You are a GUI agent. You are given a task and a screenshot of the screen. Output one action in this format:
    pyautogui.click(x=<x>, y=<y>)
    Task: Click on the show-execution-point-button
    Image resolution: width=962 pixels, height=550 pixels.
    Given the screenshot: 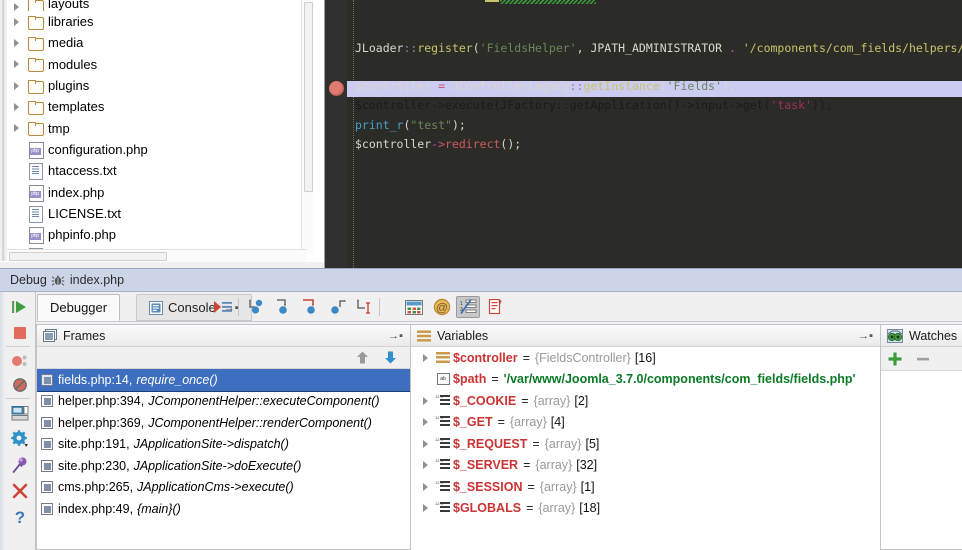 What is the action you would take?
    pyautogui.click(x=223, y=307)
    